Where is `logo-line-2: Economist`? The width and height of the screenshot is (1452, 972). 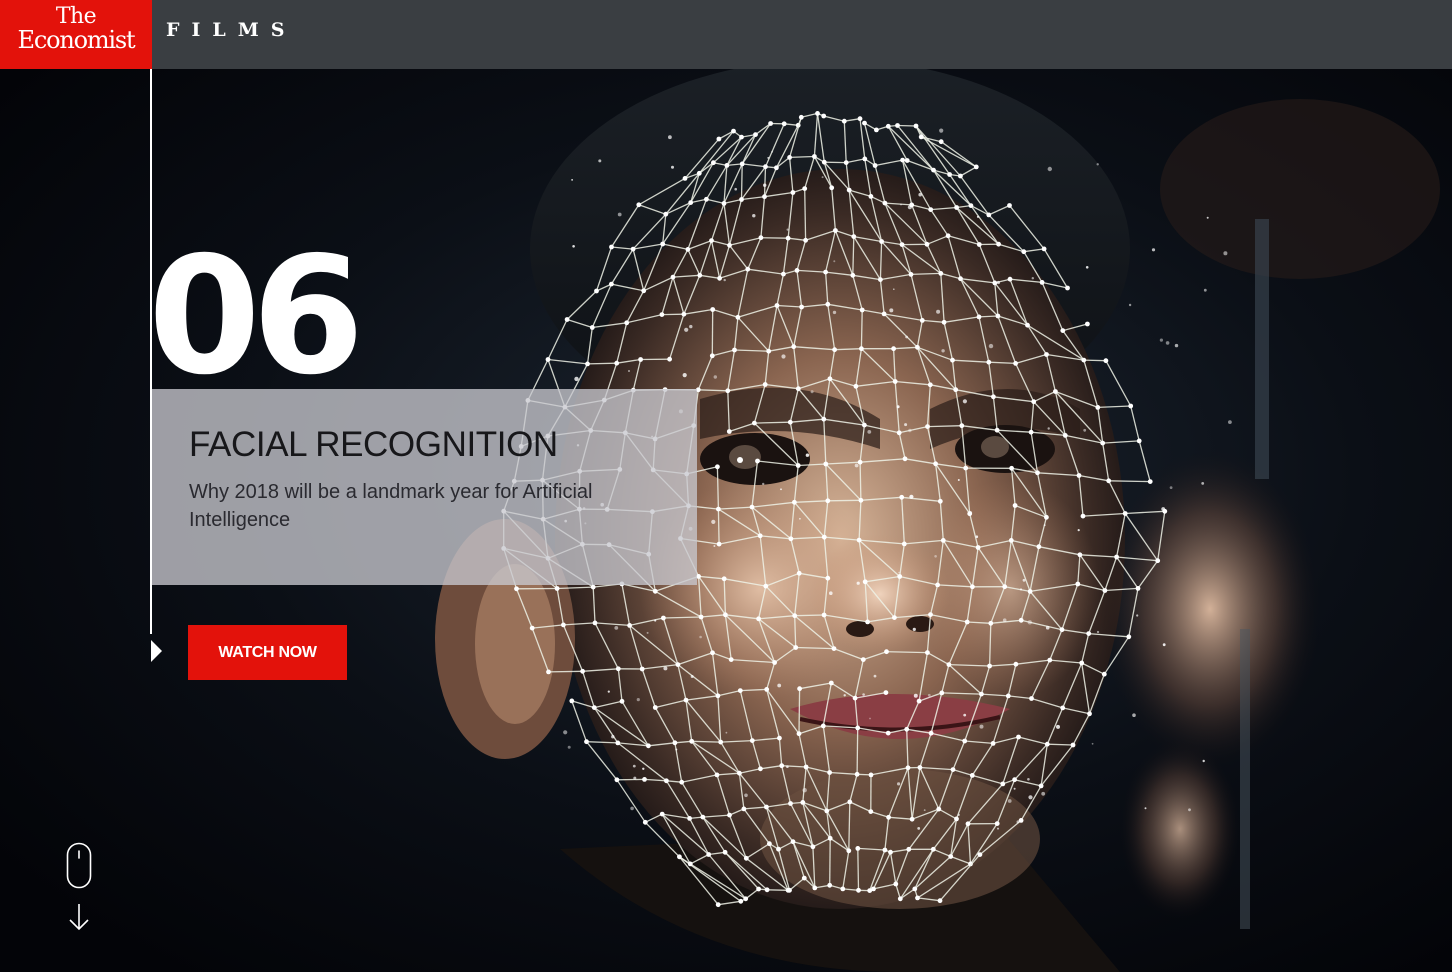 logo-line-2: Economist is located at coordinates (76, 40).